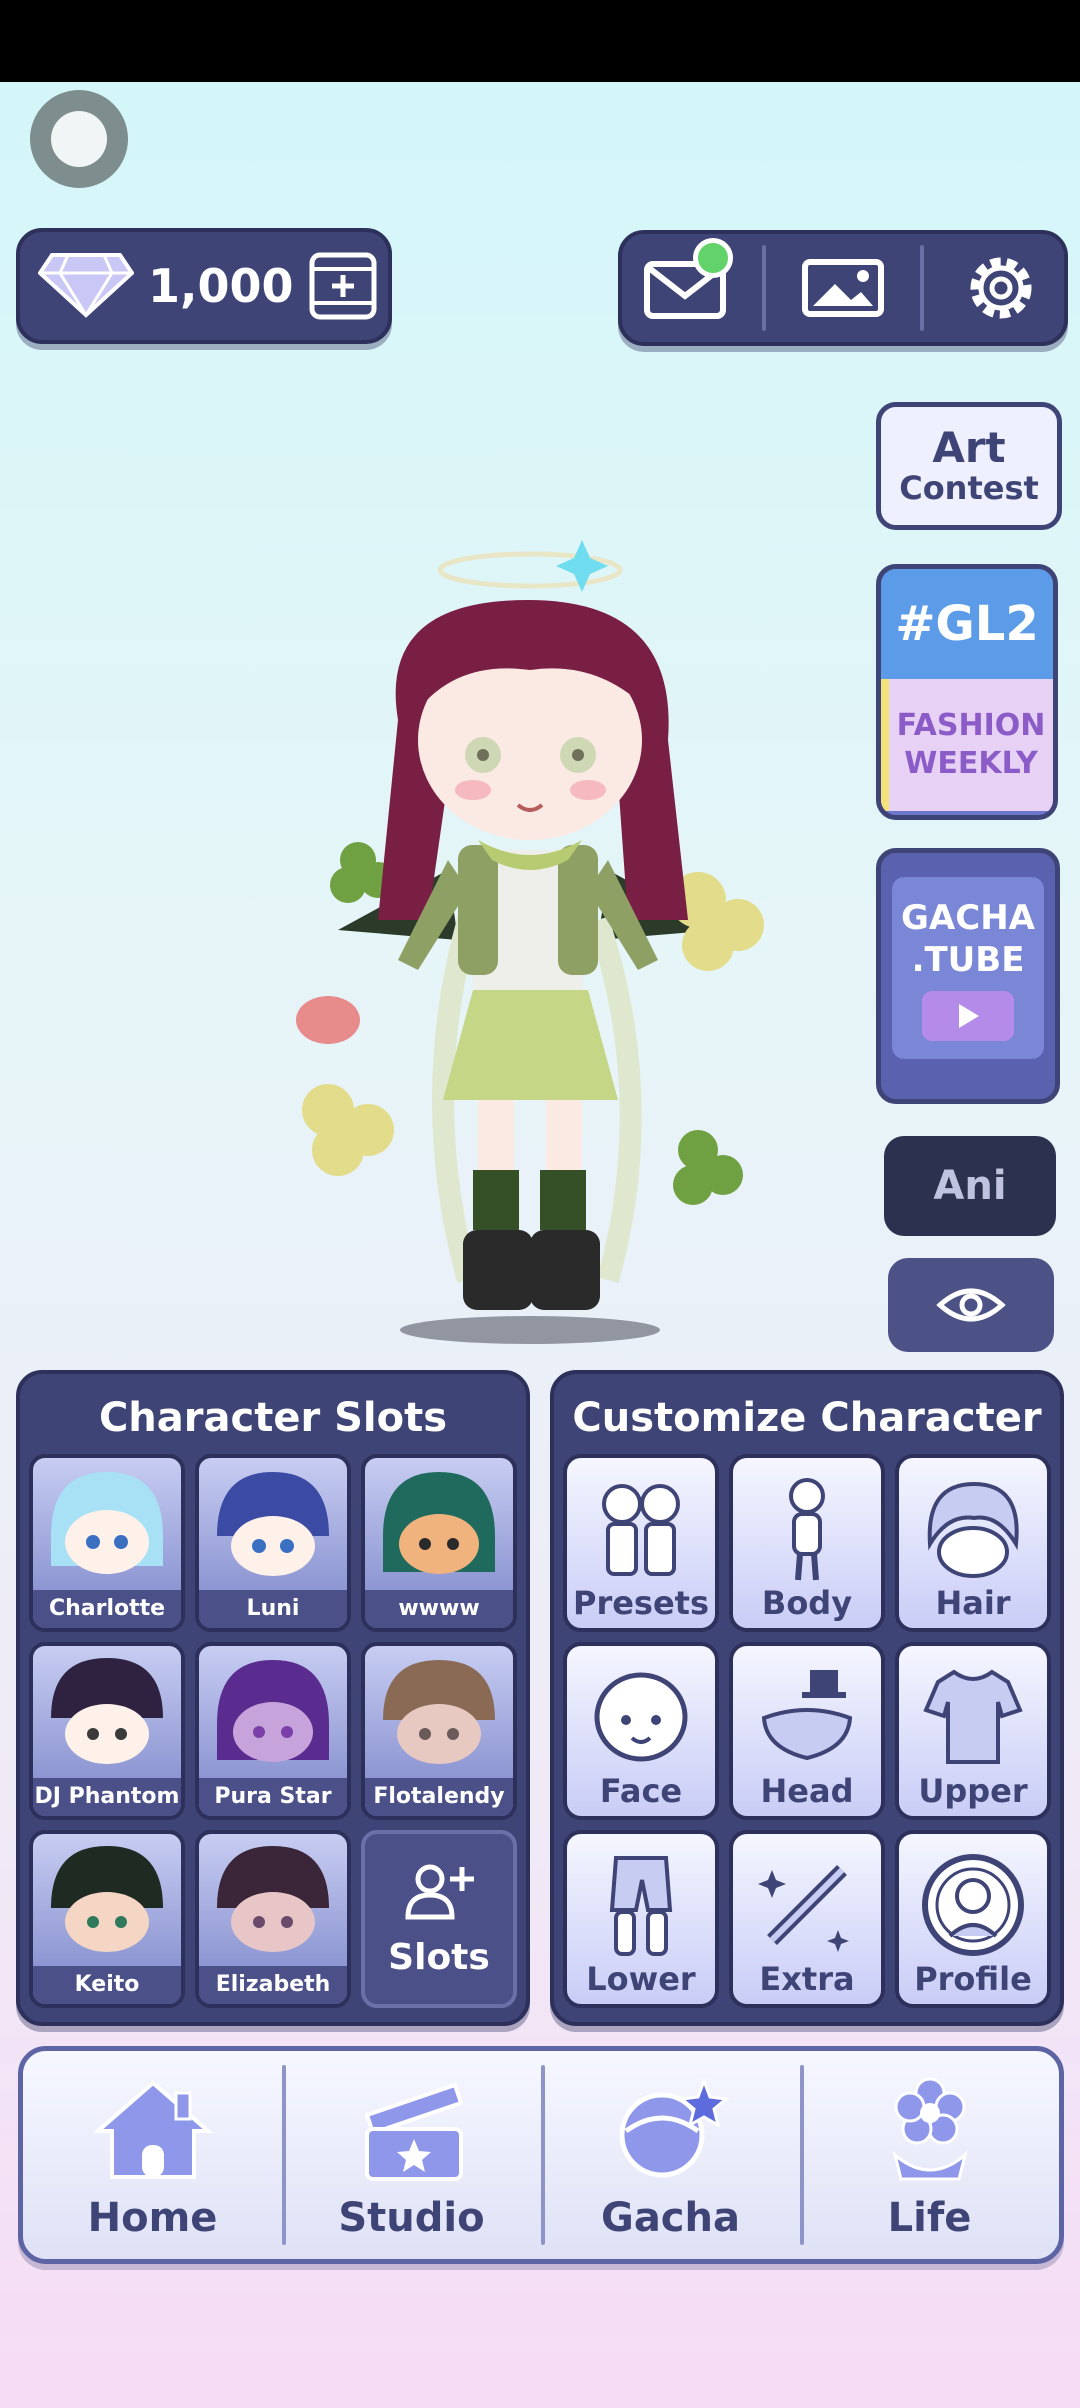 The width and height of the screenshot is (1080, 2408). What do you see at coordinates (273, 1609) in the screenshot?
I see `character-slot-name: Luni` at bounding box center [273, 1609].